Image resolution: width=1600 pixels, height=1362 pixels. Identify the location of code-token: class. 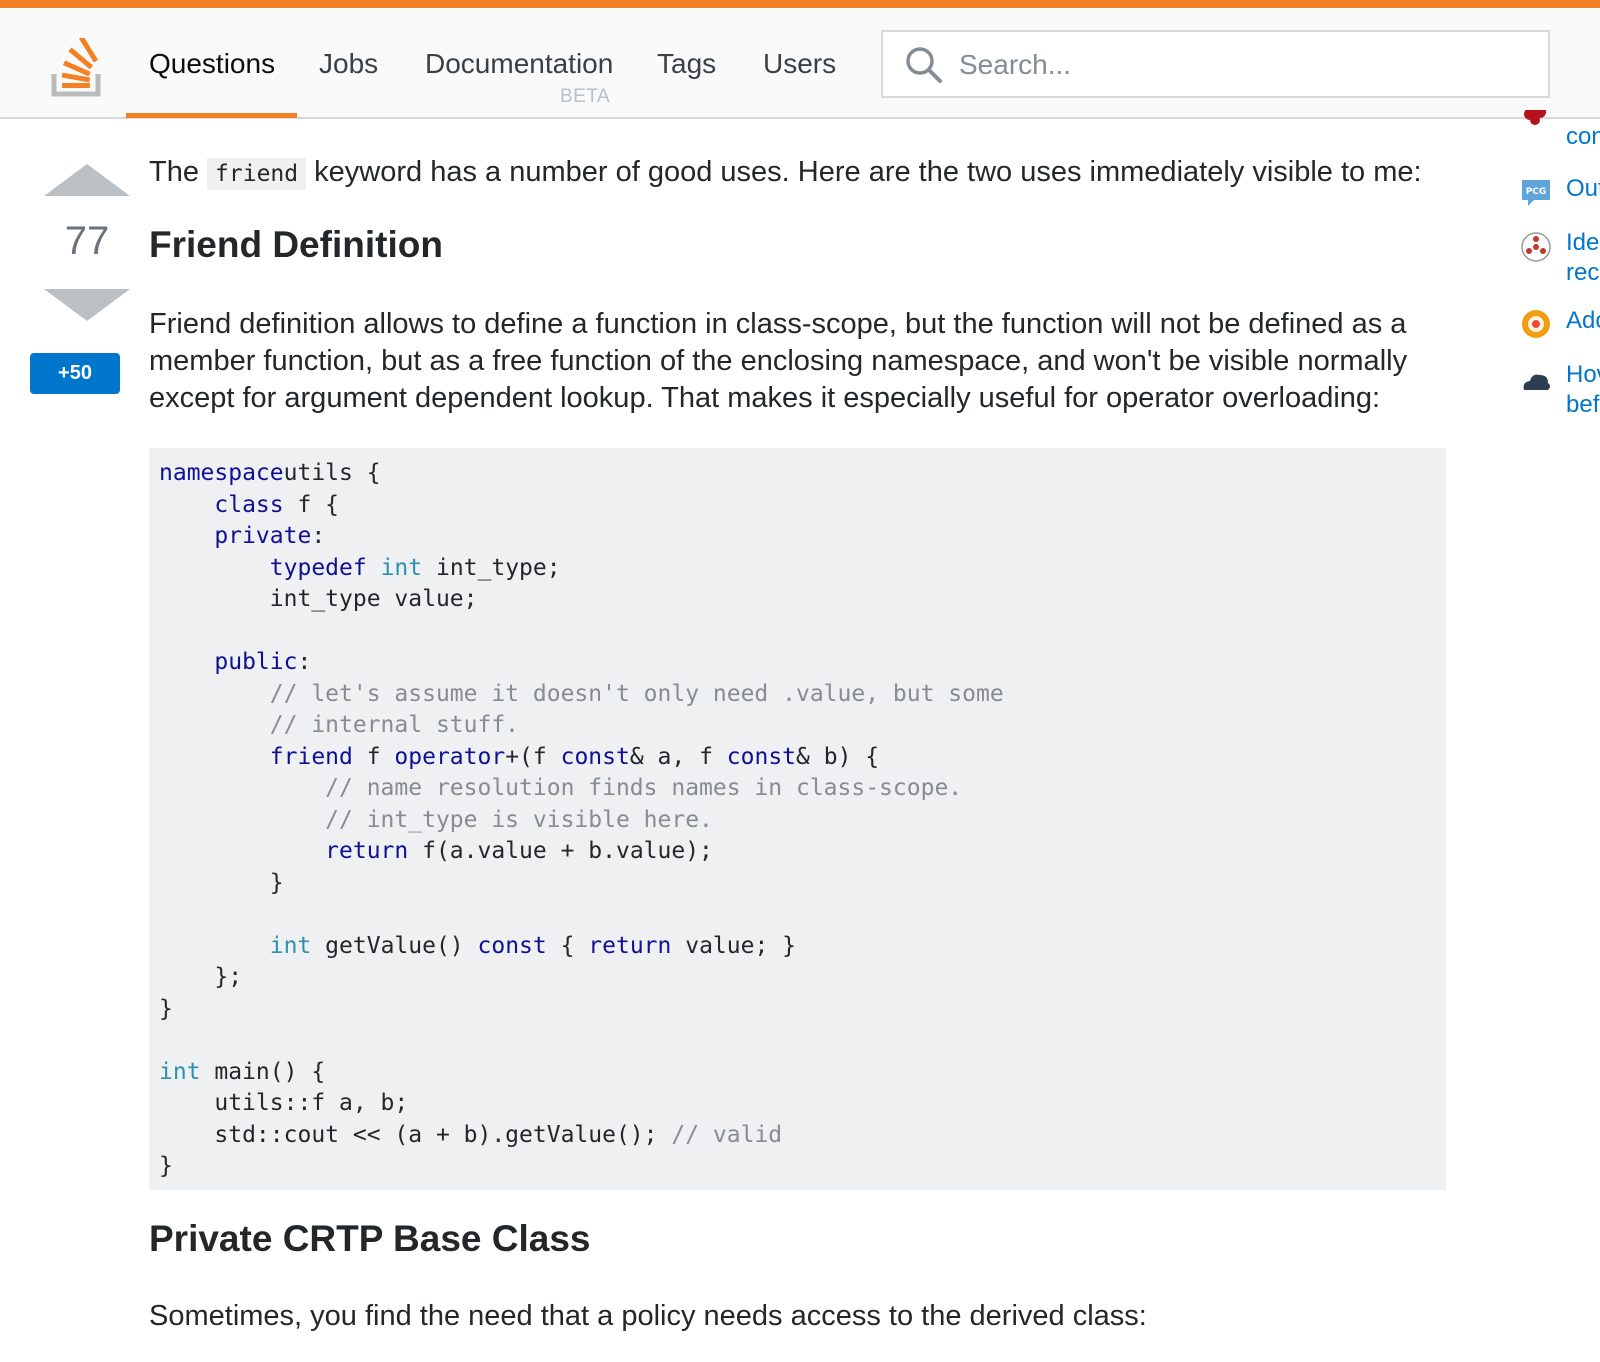
(249, 504).